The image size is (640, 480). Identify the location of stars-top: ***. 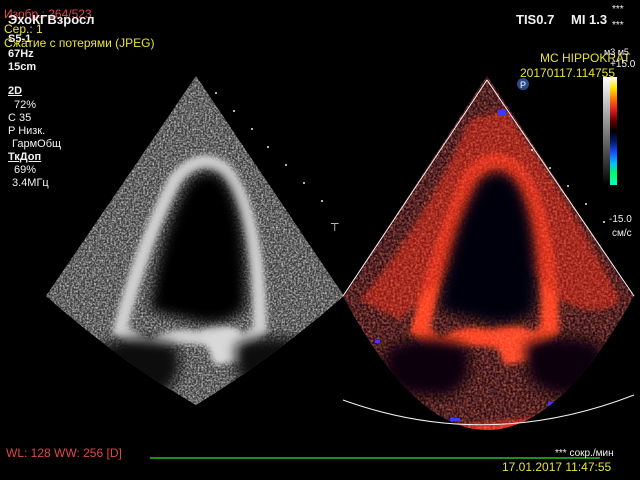
(618, 9).